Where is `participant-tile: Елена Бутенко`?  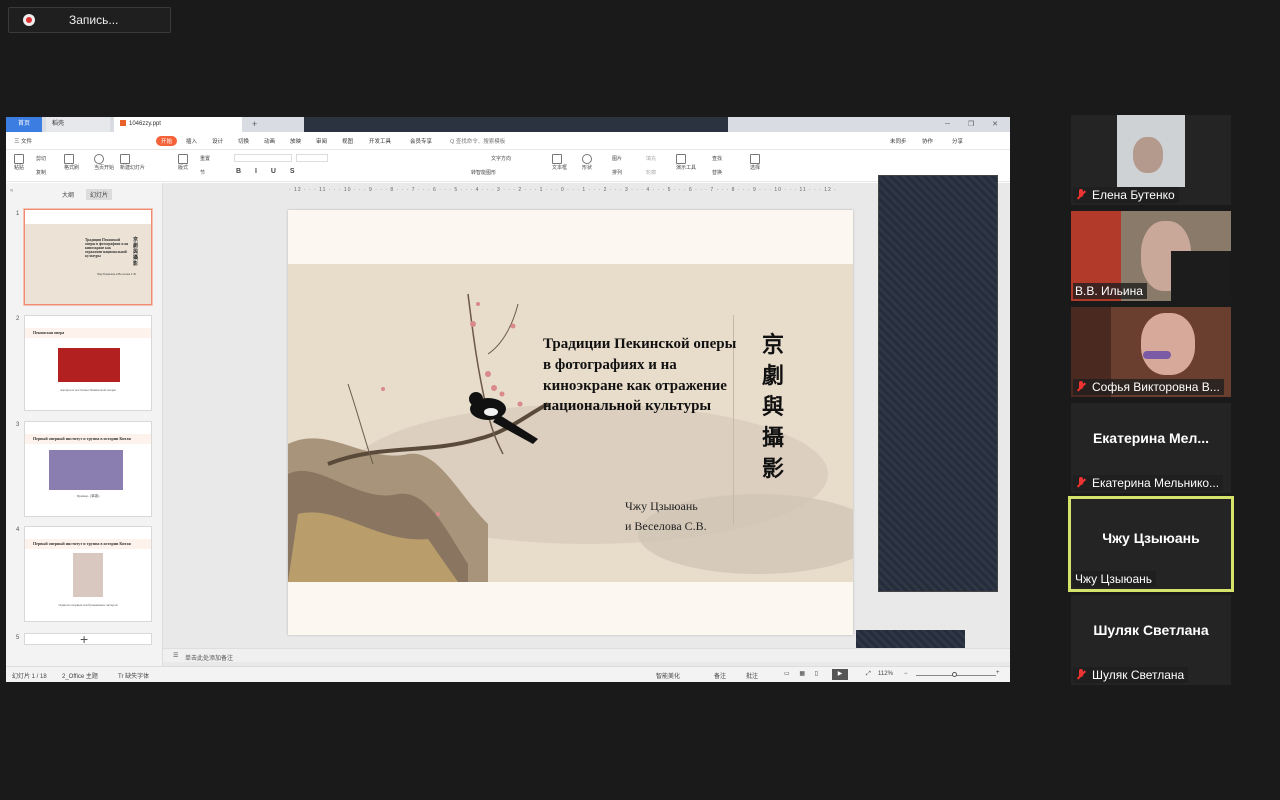 participant-tile: Елена Бутенко is located at coordinates (1151, 160).